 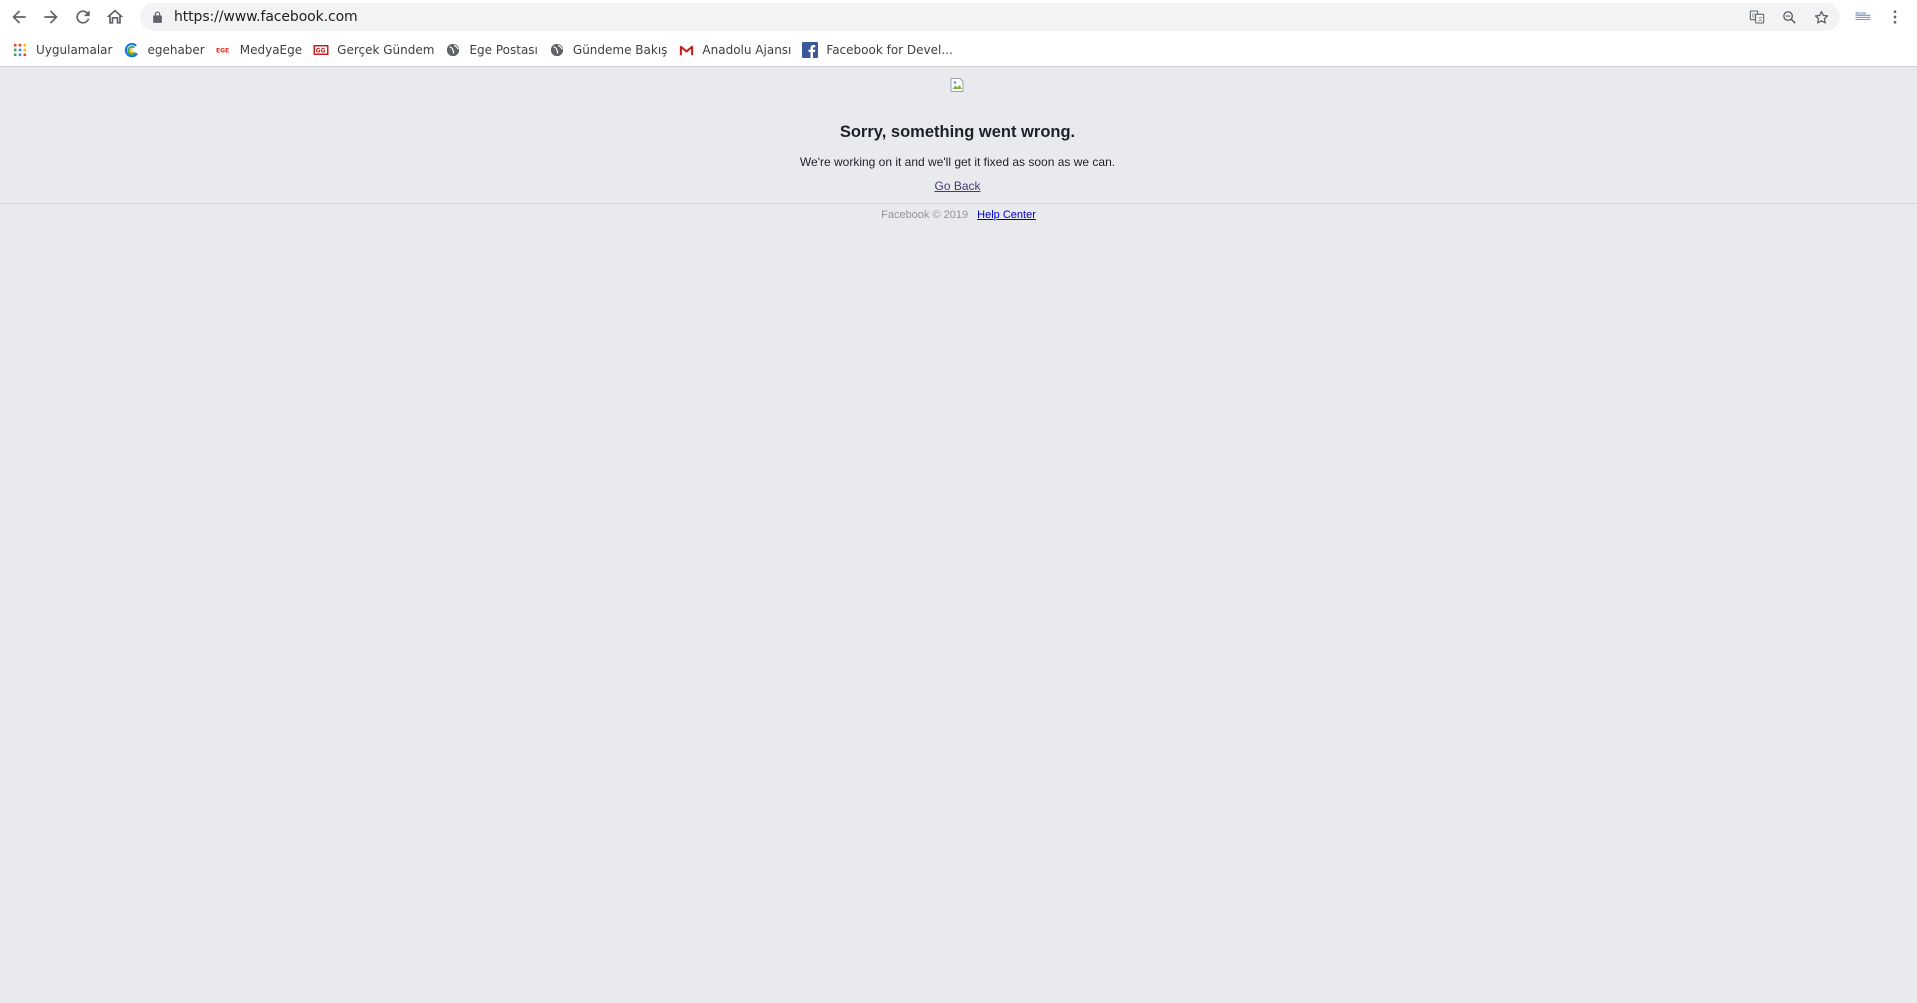 I want to click on bookmark-gundeme-bakis: Gündeme Bakış, so click(x=610, y=50).